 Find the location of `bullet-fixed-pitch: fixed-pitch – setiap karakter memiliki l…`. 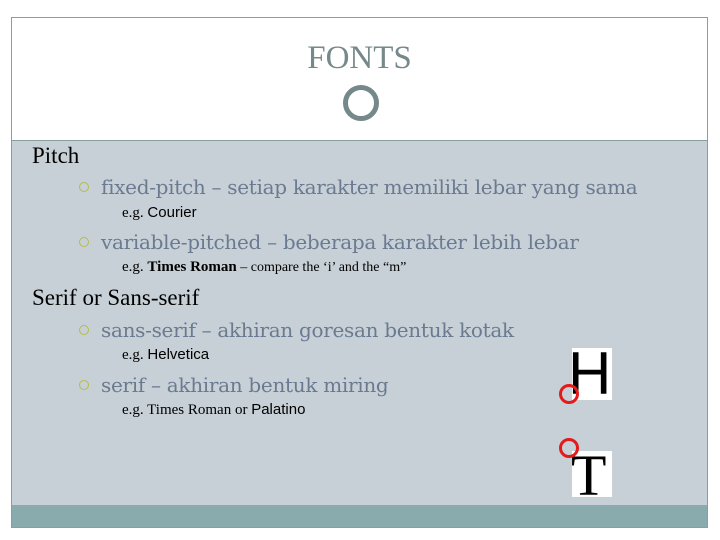

bullet-fixed-pitch: fixed-pitch – setiap karakter memiliki l… is located at coordinates (358, 187).